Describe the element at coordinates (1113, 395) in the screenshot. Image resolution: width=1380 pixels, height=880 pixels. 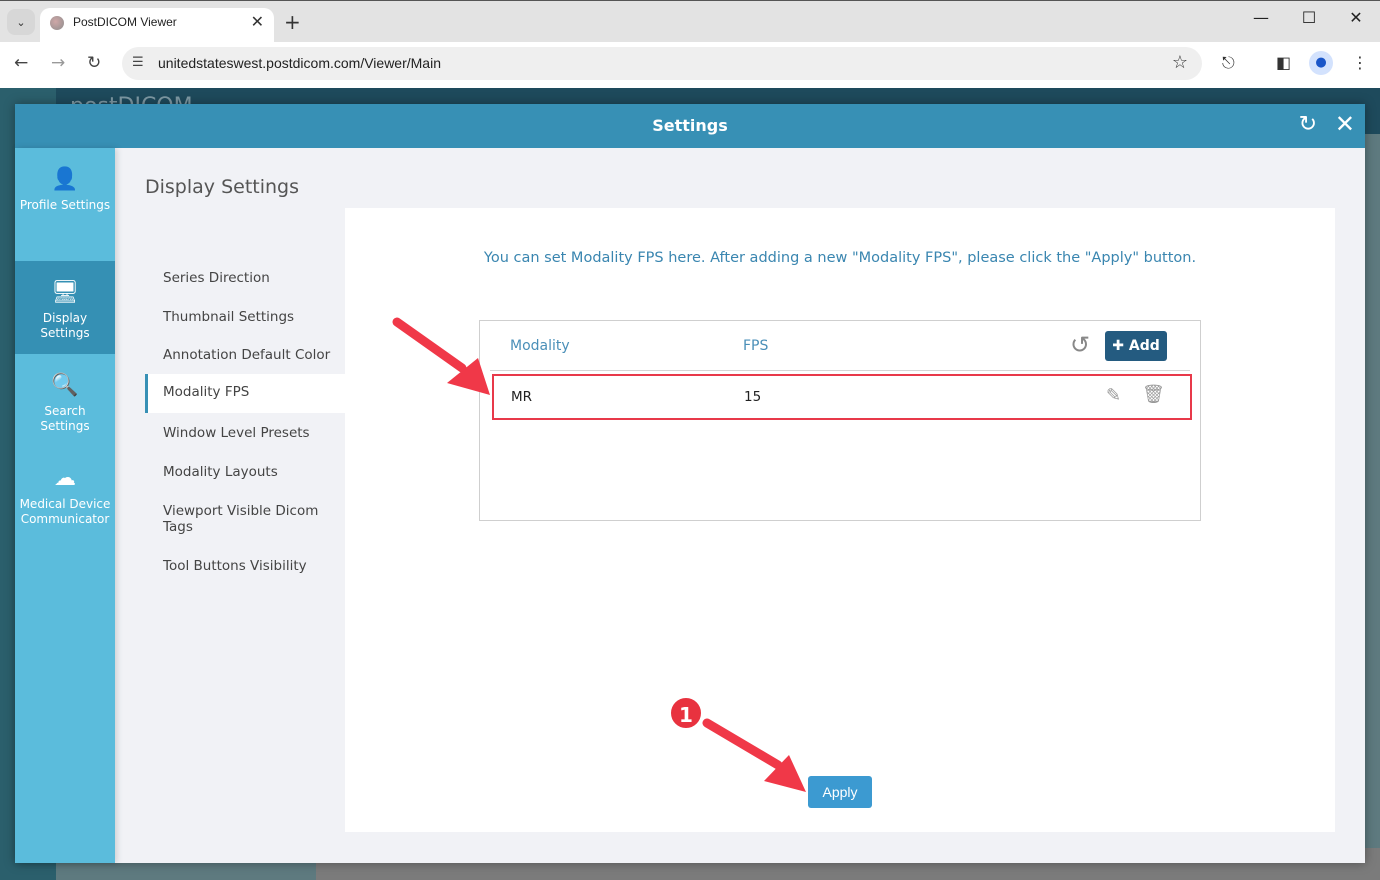
I see `edit-icon: ✎` at that location.